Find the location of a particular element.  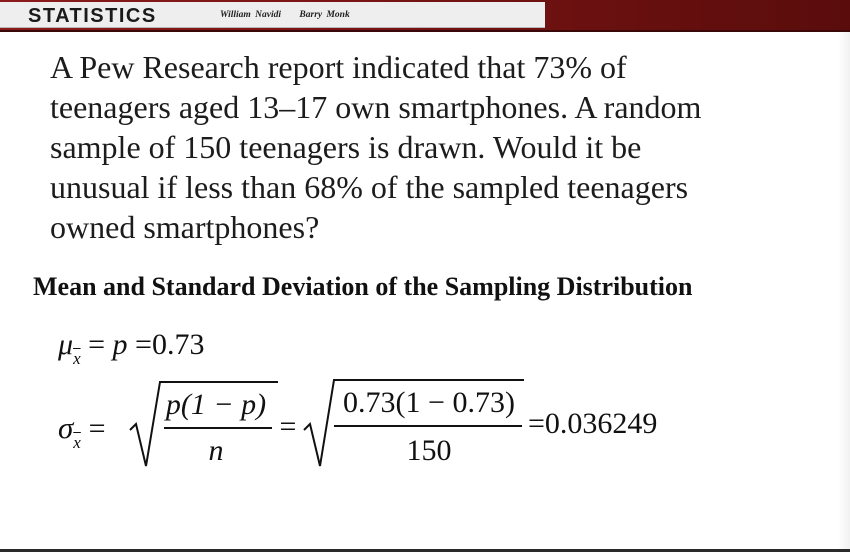

mean-formula: μx = p =0.73 is located at coordinates (131, 348).